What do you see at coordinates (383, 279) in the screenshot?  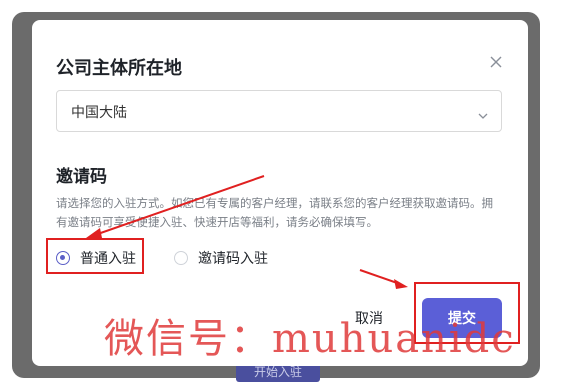 I see `annotation-arrow-submit` at bounding box center [383, 279].